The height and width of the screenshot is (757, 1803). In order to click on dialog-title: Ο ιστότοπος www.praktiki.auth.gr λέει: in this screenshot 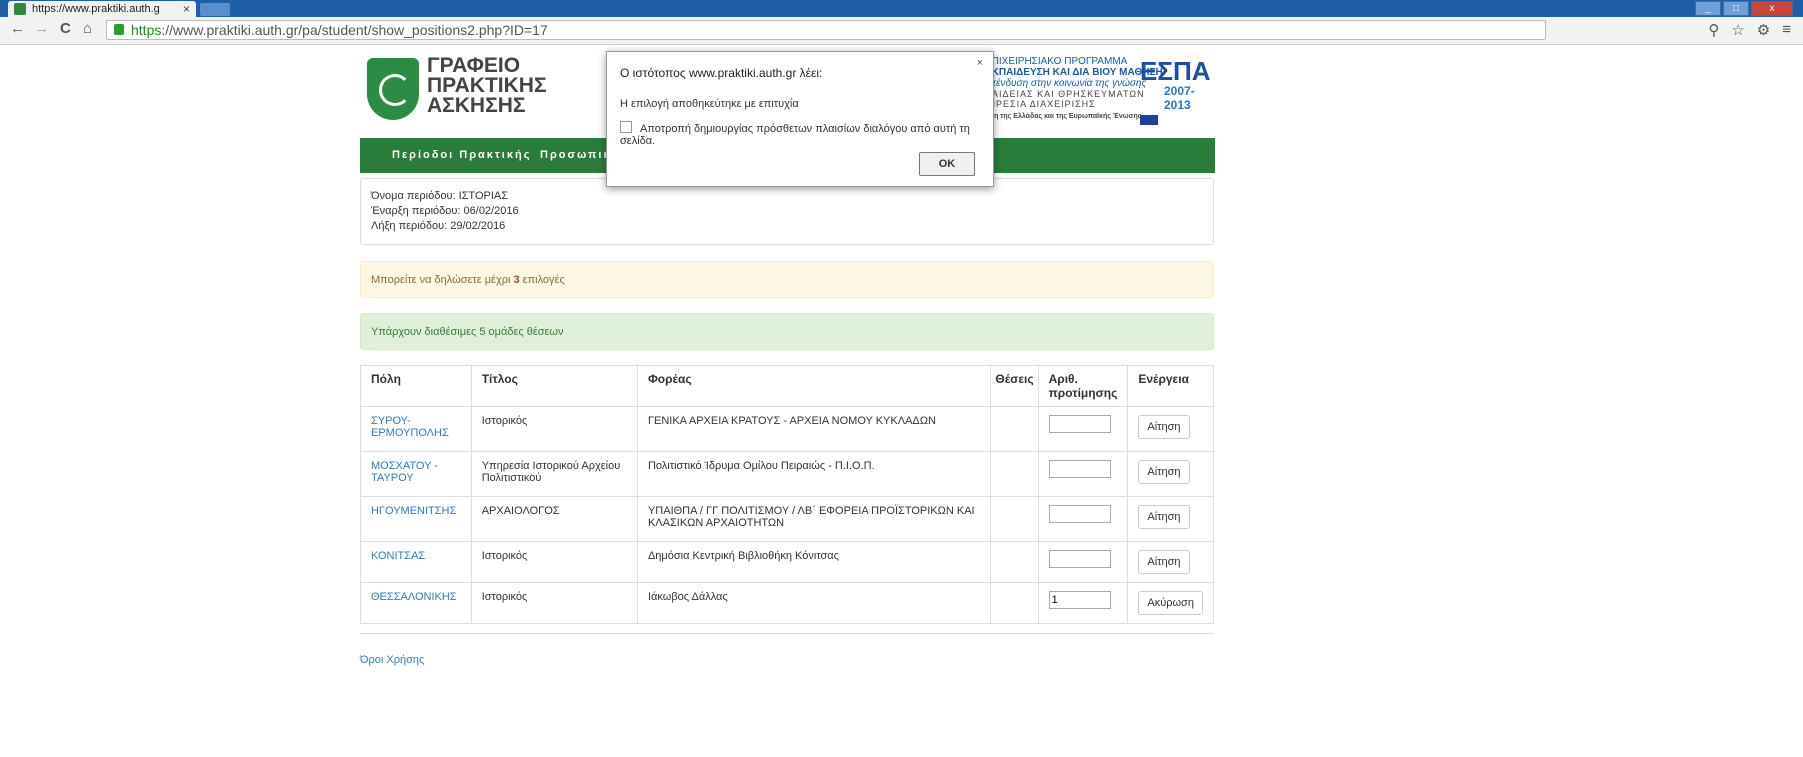, I will do `click(721, 73)`.